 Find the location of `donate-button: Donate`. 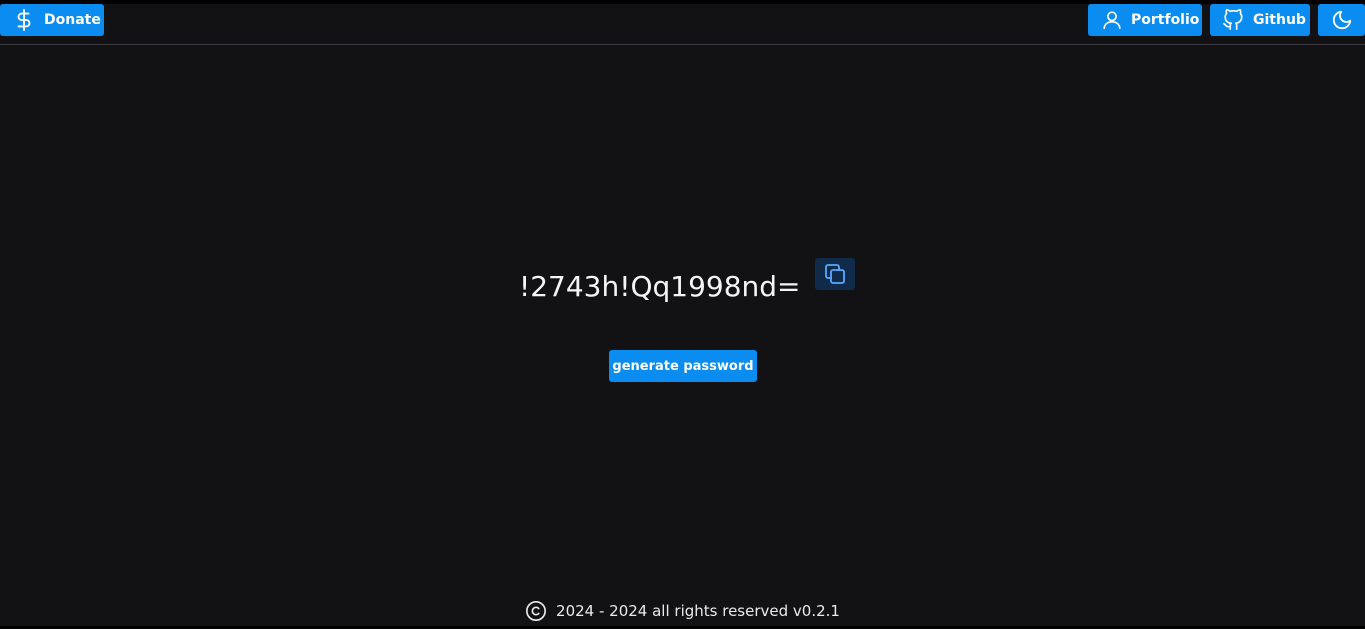

donate-button: Donate is located at coordinates (52, 20).